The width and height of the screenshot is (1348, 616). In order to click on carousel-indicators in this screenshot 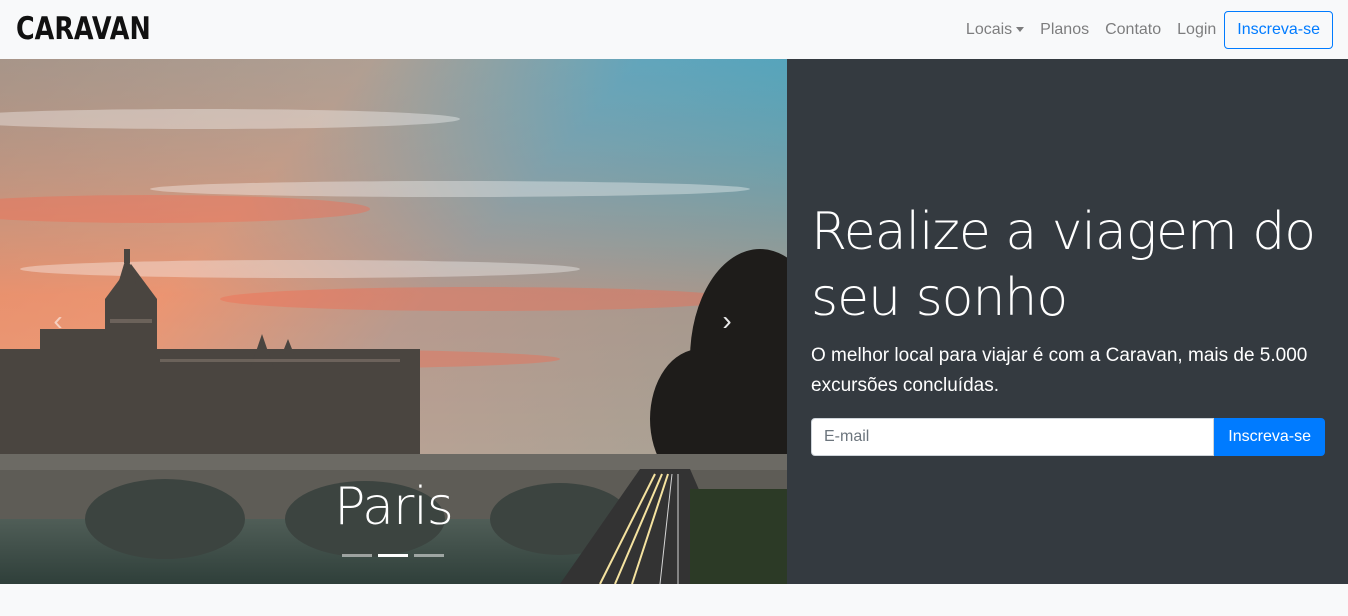, I will do `click(393, 555)`.